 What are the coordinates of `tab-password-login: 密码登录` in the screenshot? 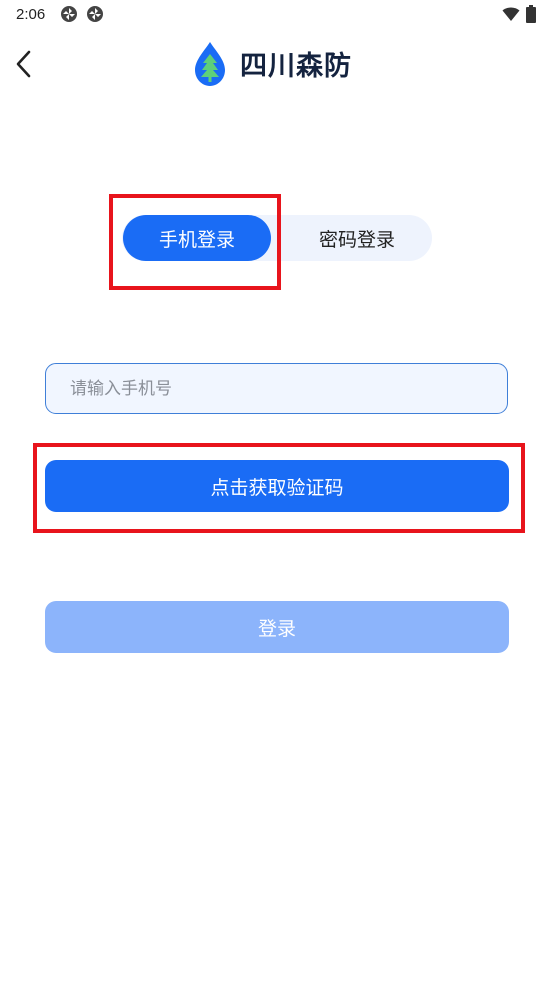 It's located at (357, 238).